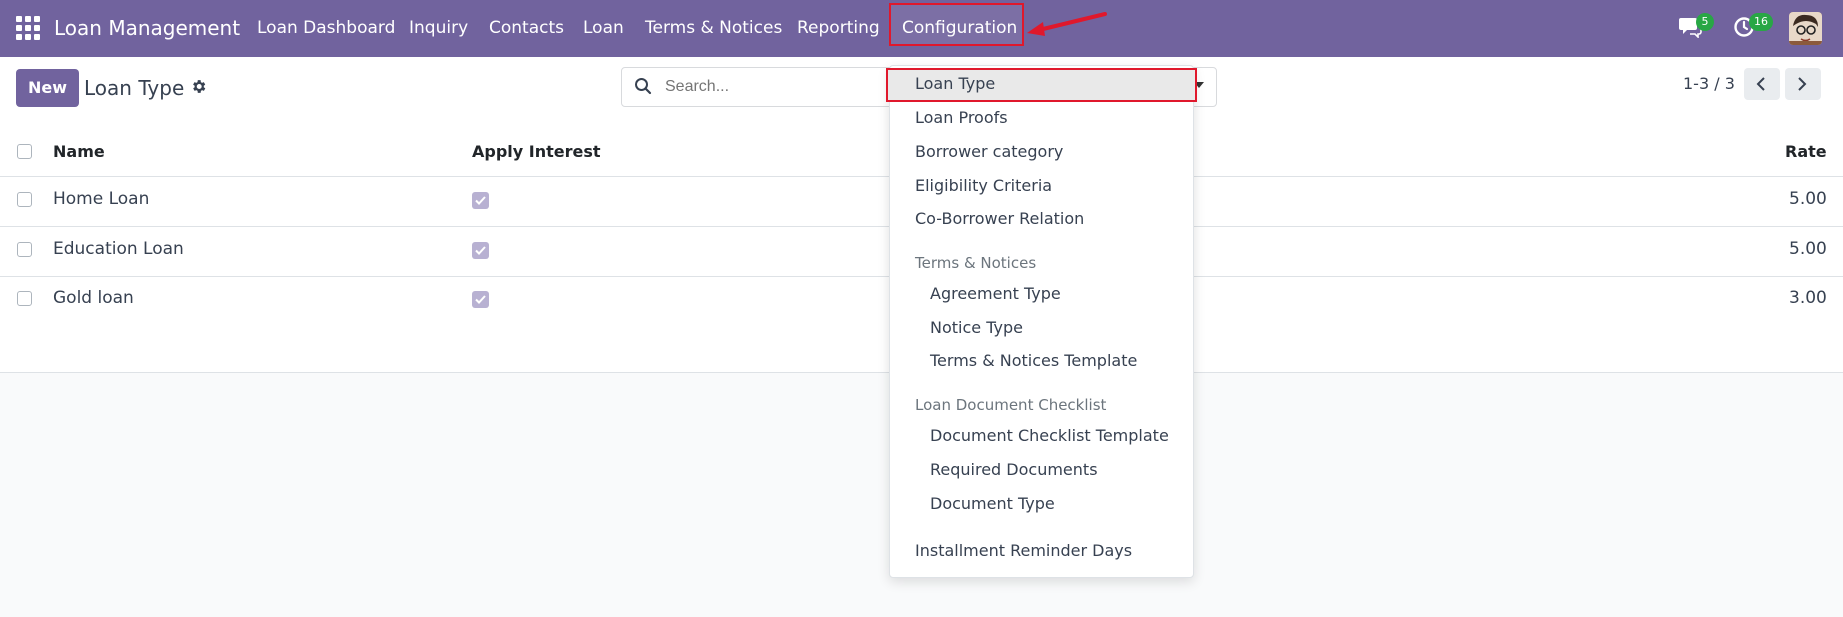 The width and height of the screenshot is (1843, 617). What do you see at coordinates (961, 117) in the screenshot?
I see `menu-item-loan-proofs: Loan Proofs` at bounding box center [961, 117].